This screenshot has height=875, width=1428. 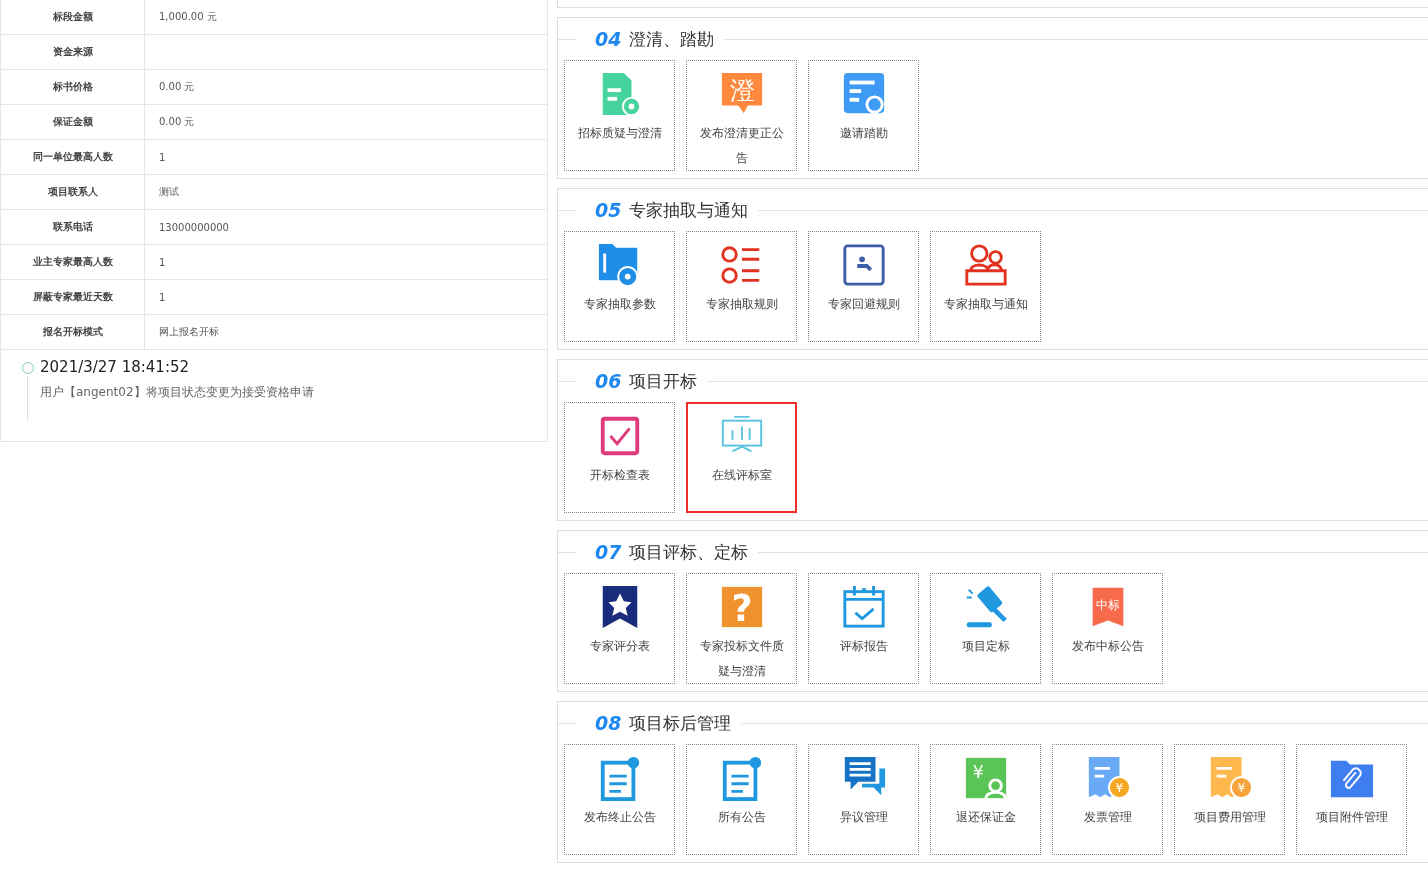 I want to click on field-label: 标段金额, so click(x=73, y=17).